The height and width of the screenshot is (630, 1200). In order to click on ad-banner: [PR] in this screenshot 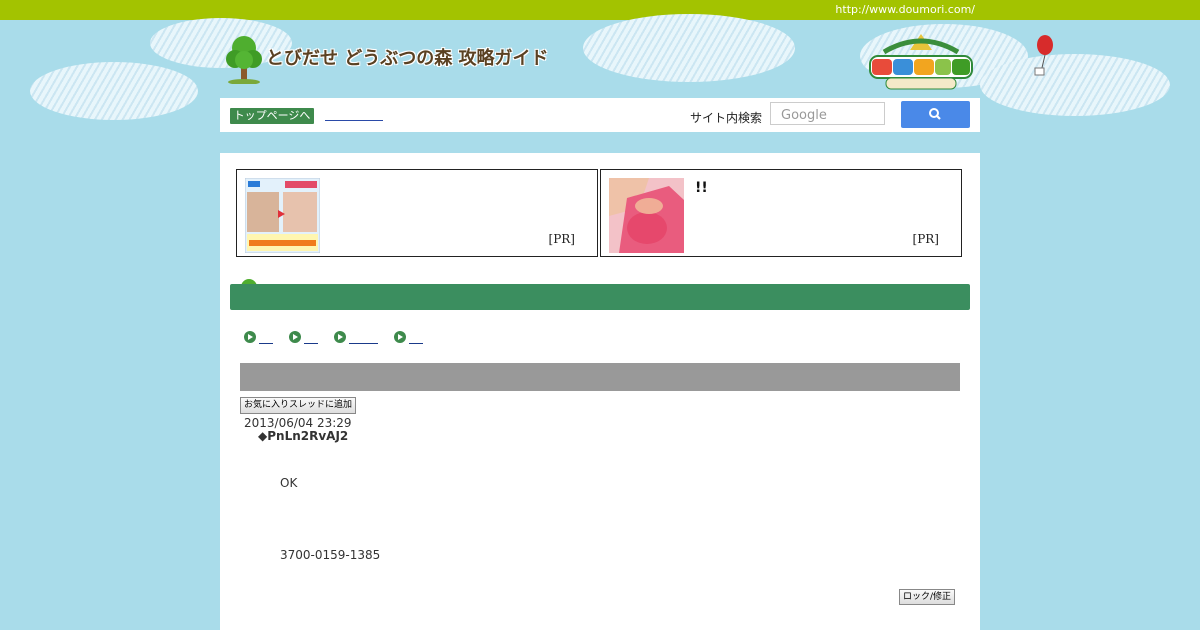, I will do `click(417, 213)`.